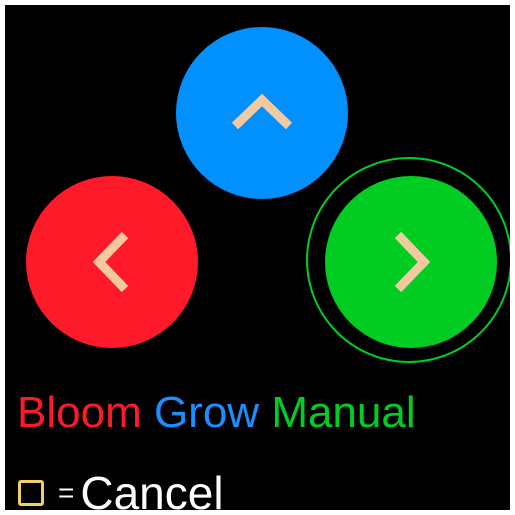  I want to click on mode-grow-label: Grow, so click(206, 412).